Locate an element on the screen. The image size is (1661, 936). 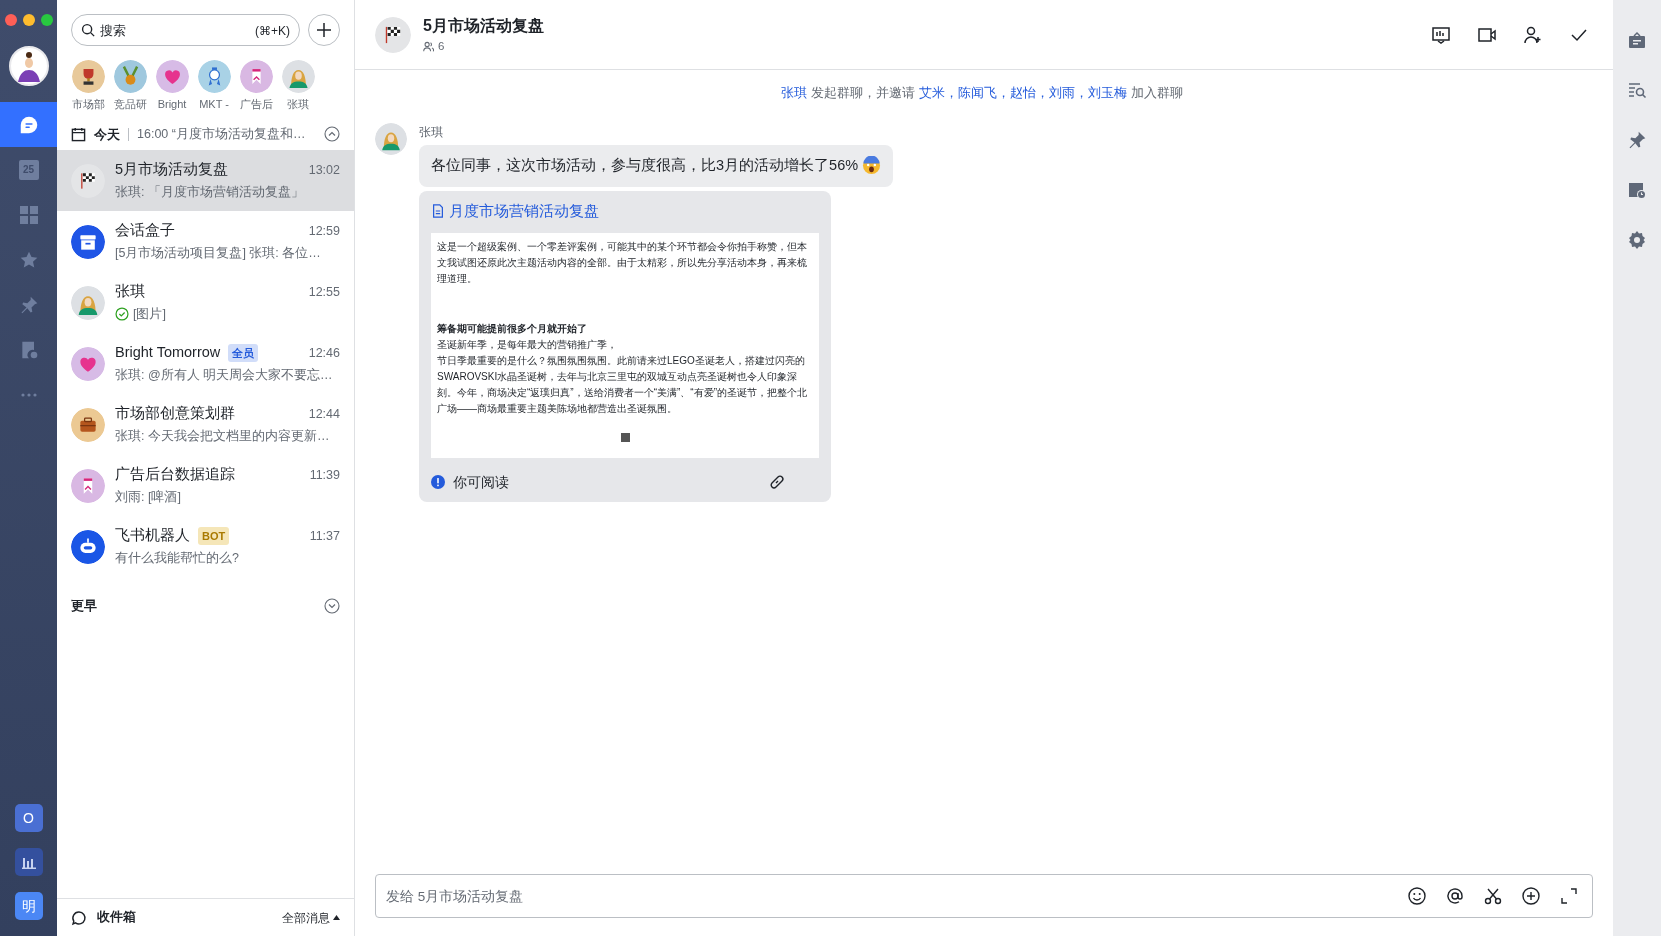
app-shortcut is located at coordinates (28, 862).